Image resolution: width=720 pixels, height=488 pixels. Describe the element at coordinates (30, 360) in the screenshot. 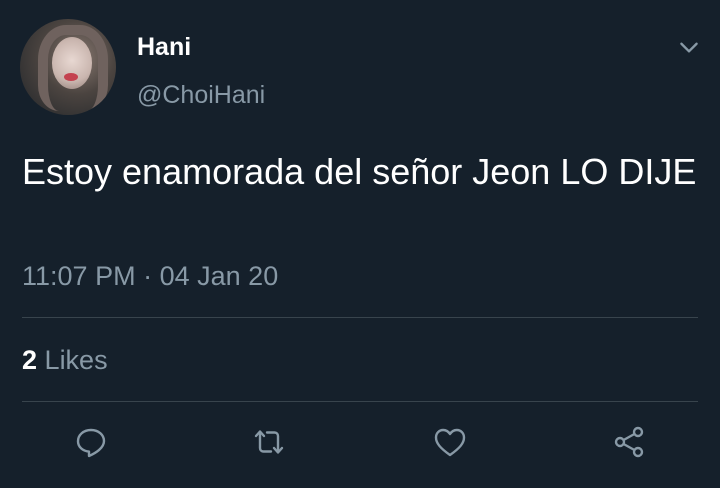

I see `likes-count: 2` at that location.